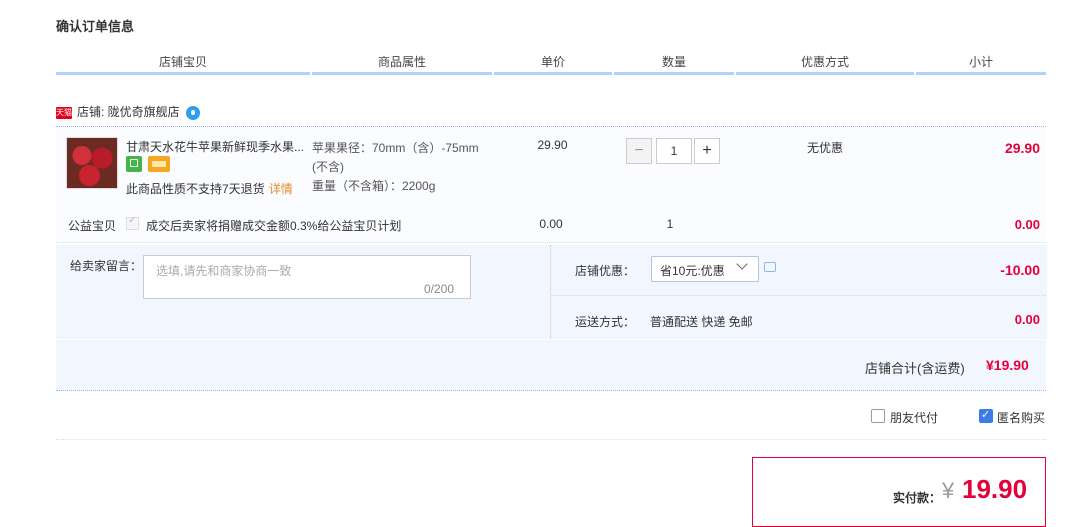 The height and width of the screenshot is (527, 1091). I want to click on shop-discount-label: 店铺优惠：, so click(605, 271).